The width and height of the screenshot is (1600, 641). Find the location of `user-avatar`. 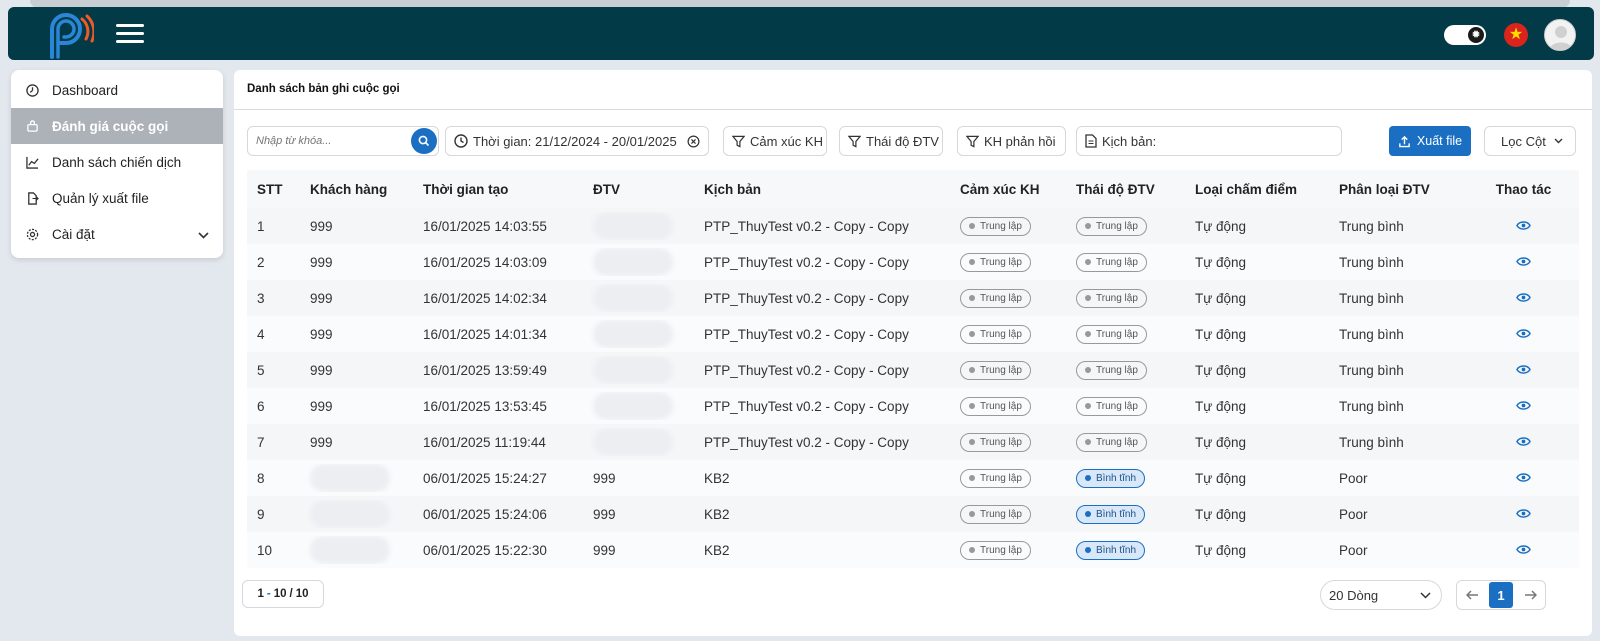

user-avatar is located at coordinates (1560, 35).